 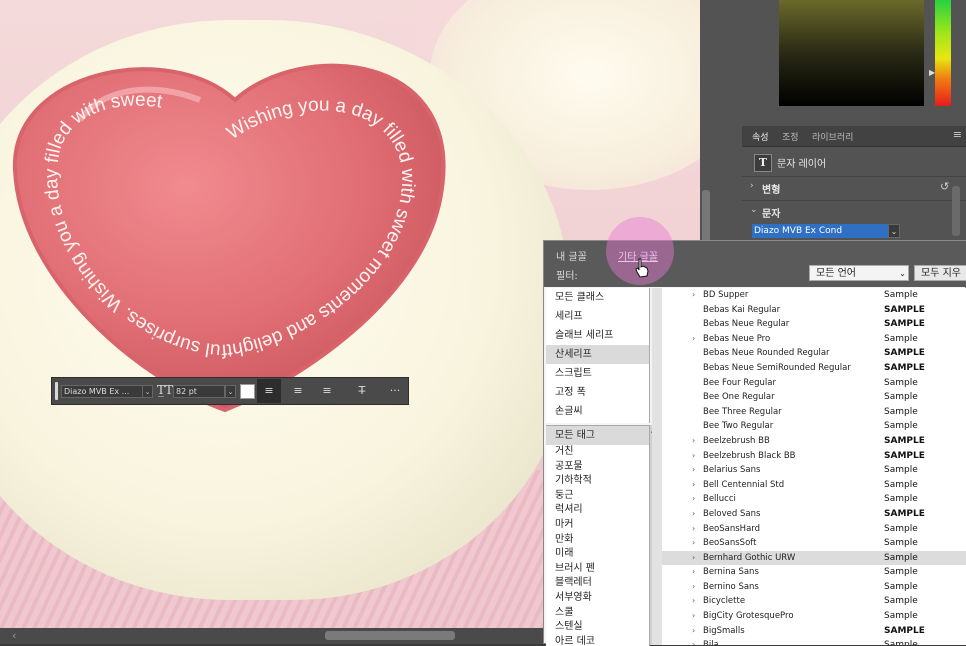 What do you see at coordinates (147, 391) in the screenshot?
I see `font-family-dropdown-icon: ⌄` at bounding box center [147, 391].